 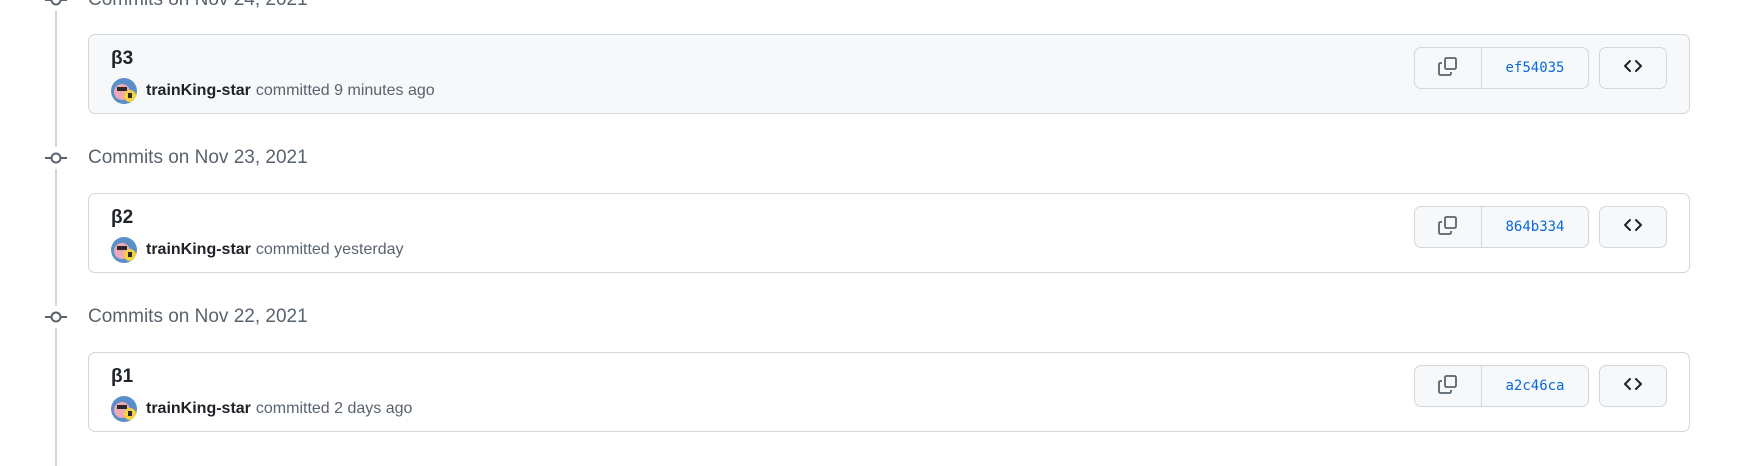 What do you see at coordinates (1535, 227) in the screenshot?
I see `commit-sha-link: 864b334` at bounding box center [1535, 227].